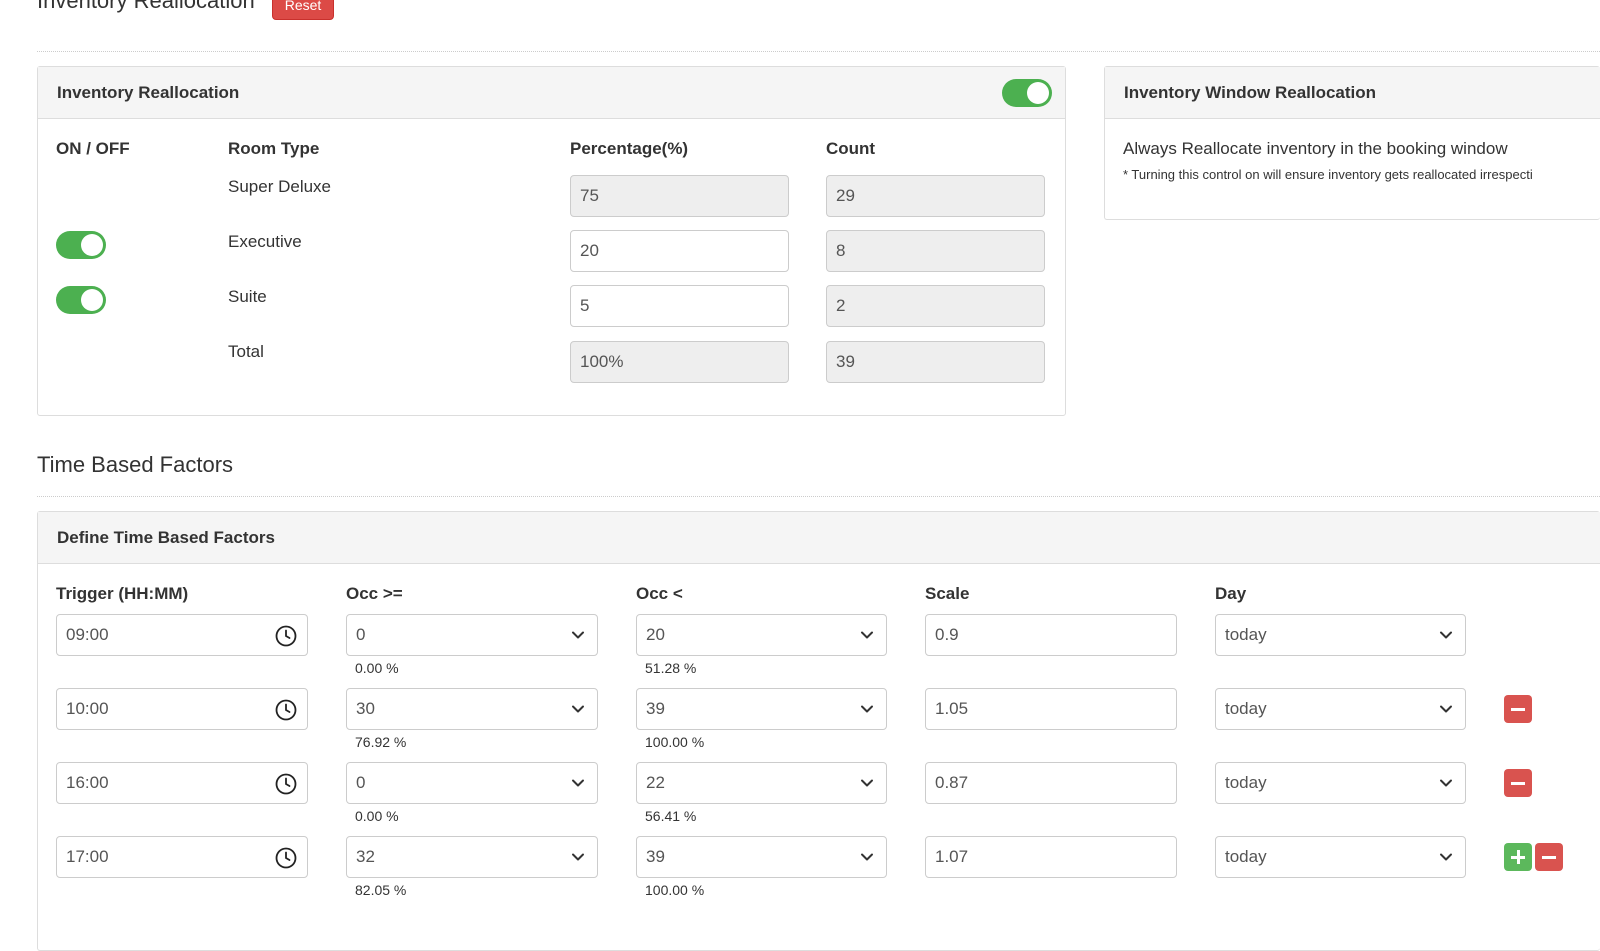 The image size is (1600, 951). Describe the element at coordinates (135, 464) in the screenshot. I see `section-title: Time Based Factors` at that location.